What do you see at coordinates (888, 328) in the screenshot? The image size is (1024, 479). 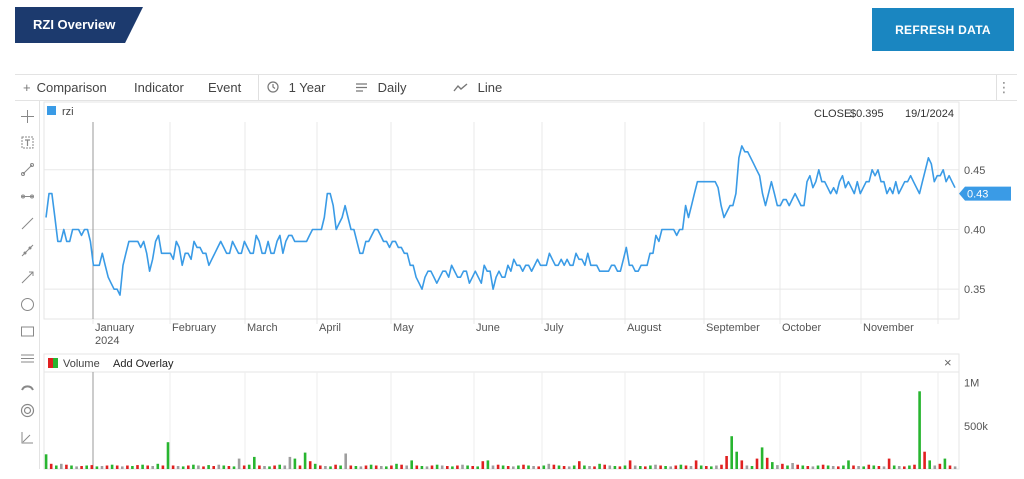 I see `x-tick-label: November` at bounding box center [888, 328].